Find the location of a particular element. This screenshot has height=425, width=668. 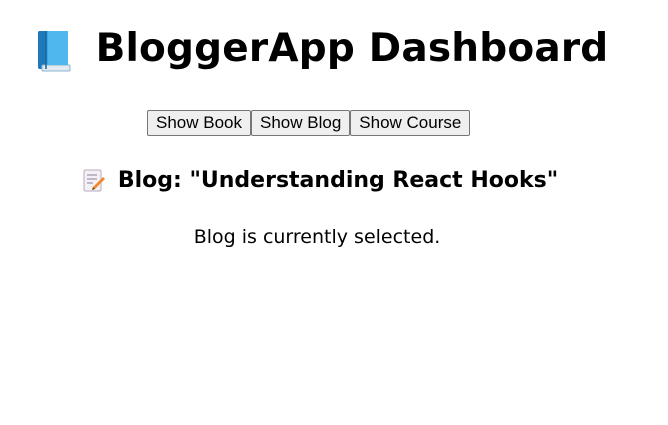

selection-status-text: Blog is currently selected. is located at coordinates (317, 237).